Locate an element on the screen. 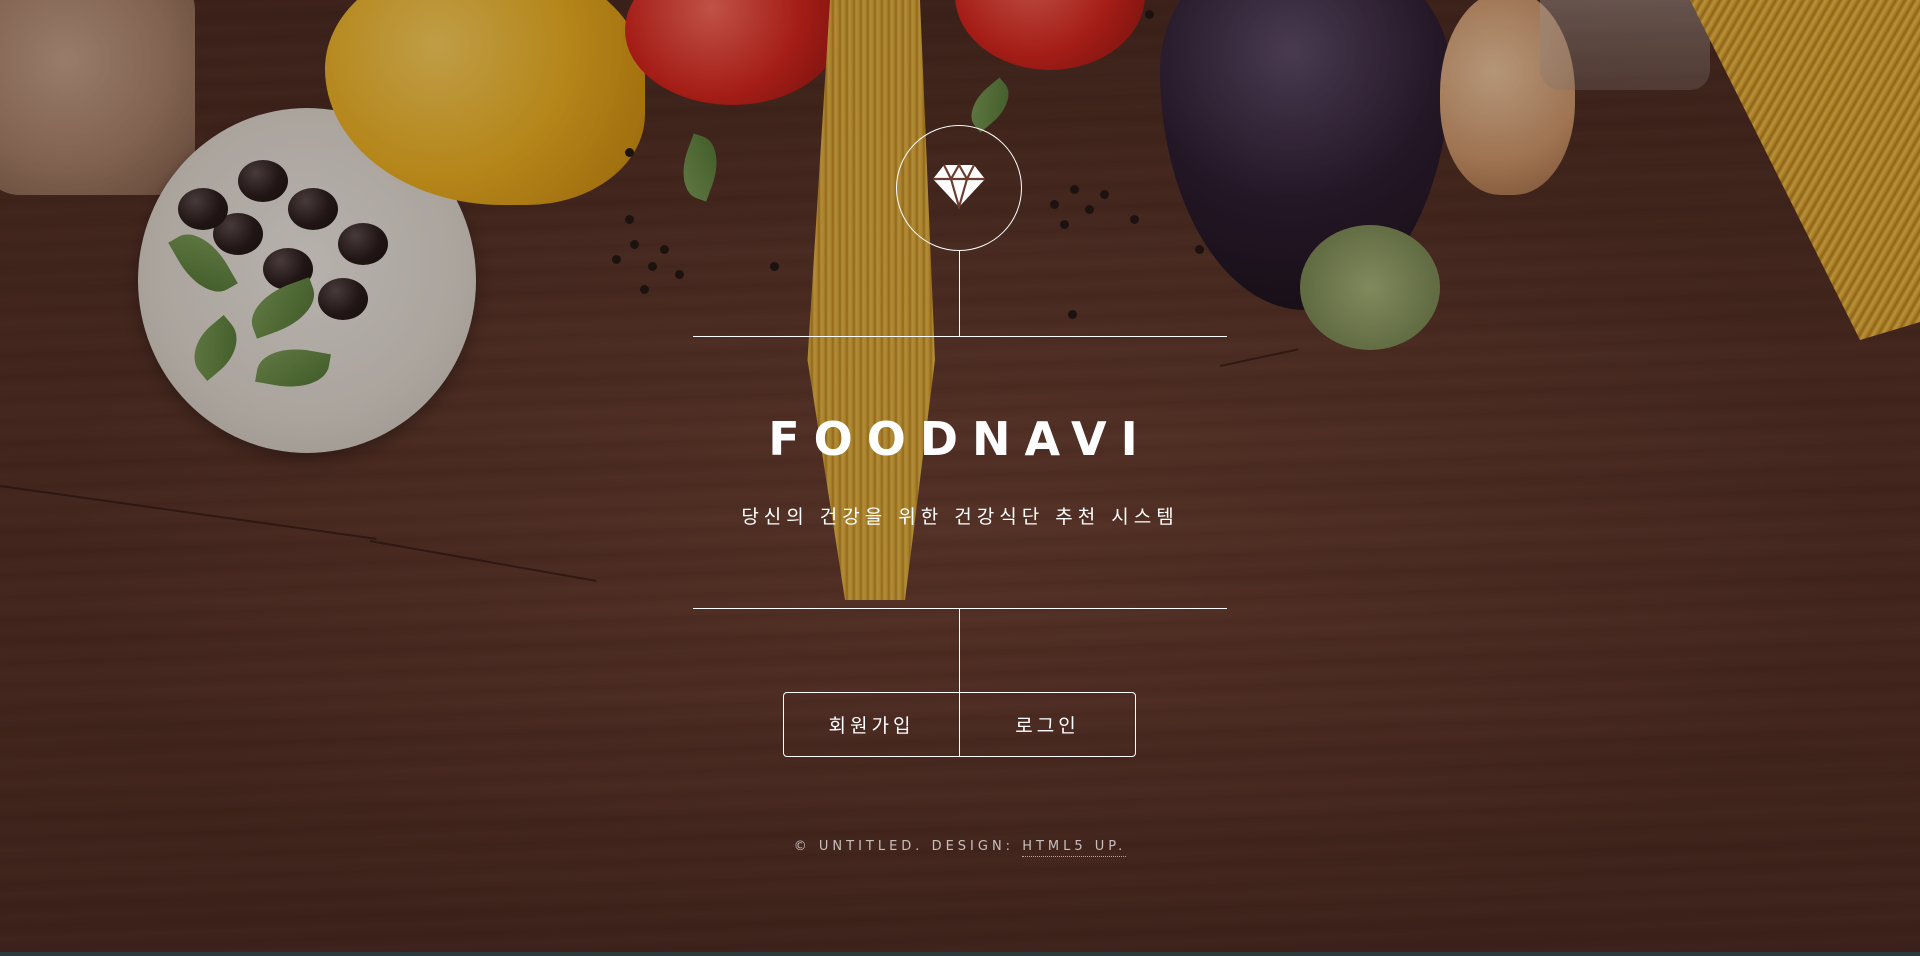 The image size is (1920, 956). signup-button: 회원가입 is located at coordinates (871, 724).